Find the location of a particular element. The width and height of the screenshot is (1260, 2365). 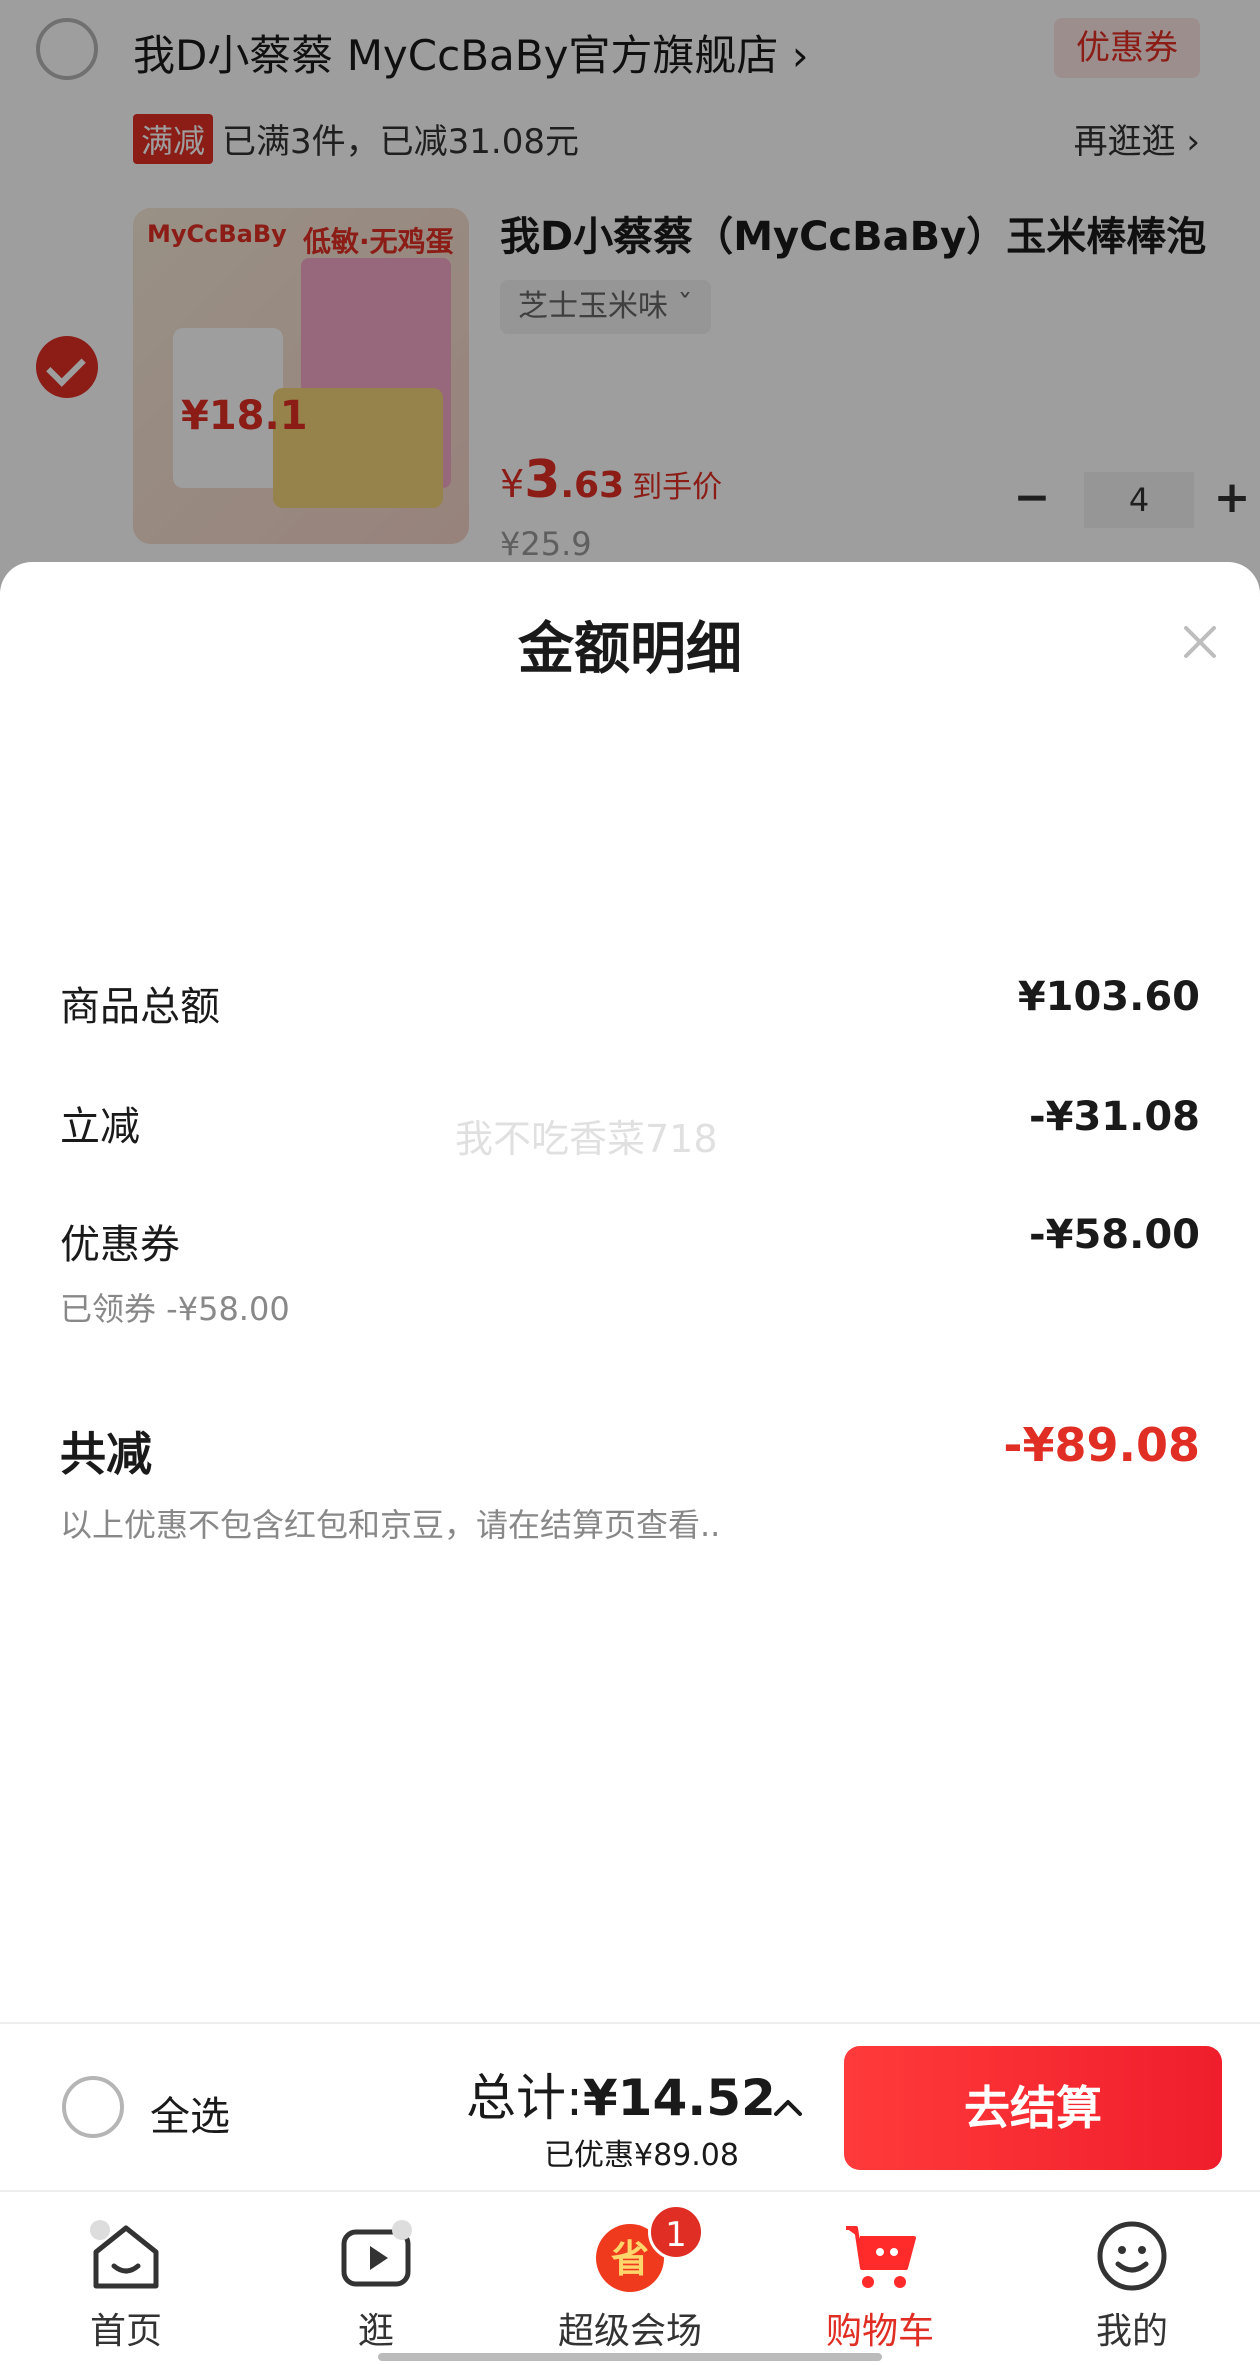

profile-face-icon is located at coordinates (1132, 2256).